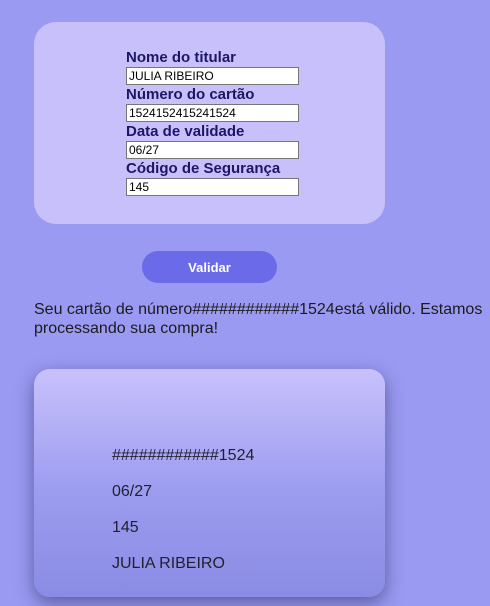  I want to click on validate-button: Validar, so click(209, 267).